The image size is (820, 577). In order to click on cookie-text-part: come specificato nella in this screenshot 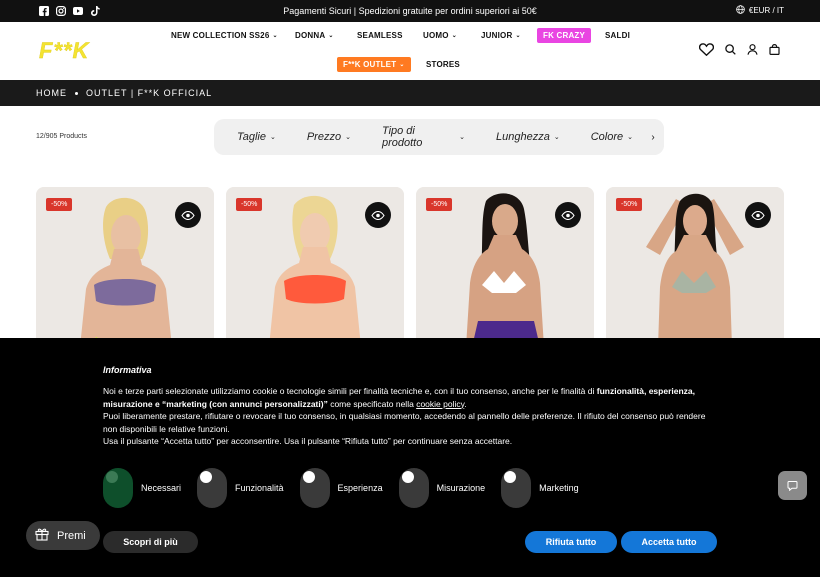, I will do `click(372, 403)`.